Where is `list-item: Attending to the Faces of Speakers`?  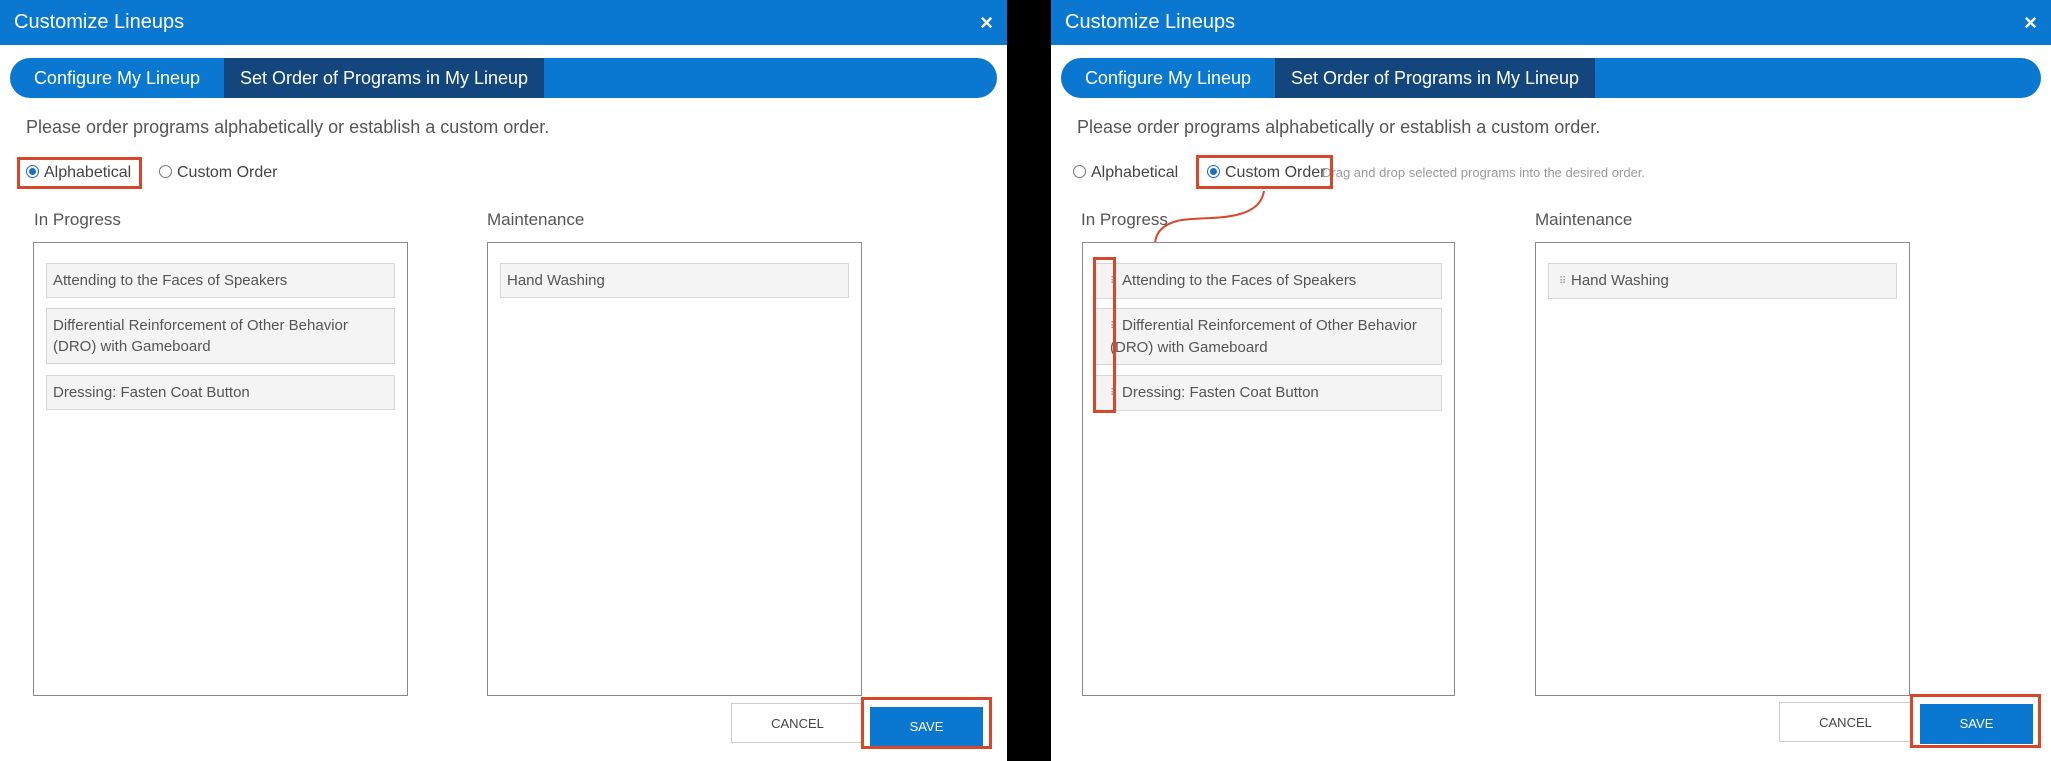 list-item: Attending to the Faces of Speakers is located at coordinates (220, 280).